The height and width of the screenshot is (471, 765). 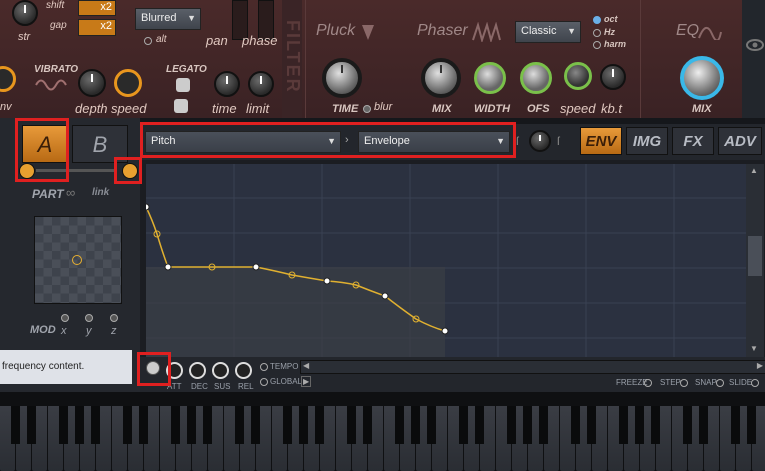 I want to click on phaser-hz-radio, so click(x=597, y=33).